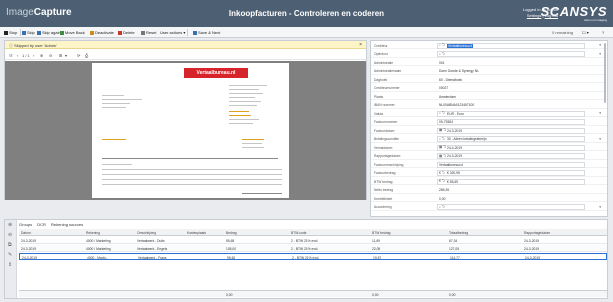 This screenshot has height=302, width=613. I want to click on field-row: Accordering ⌕ ⮌ ▾, so click(489, 207).